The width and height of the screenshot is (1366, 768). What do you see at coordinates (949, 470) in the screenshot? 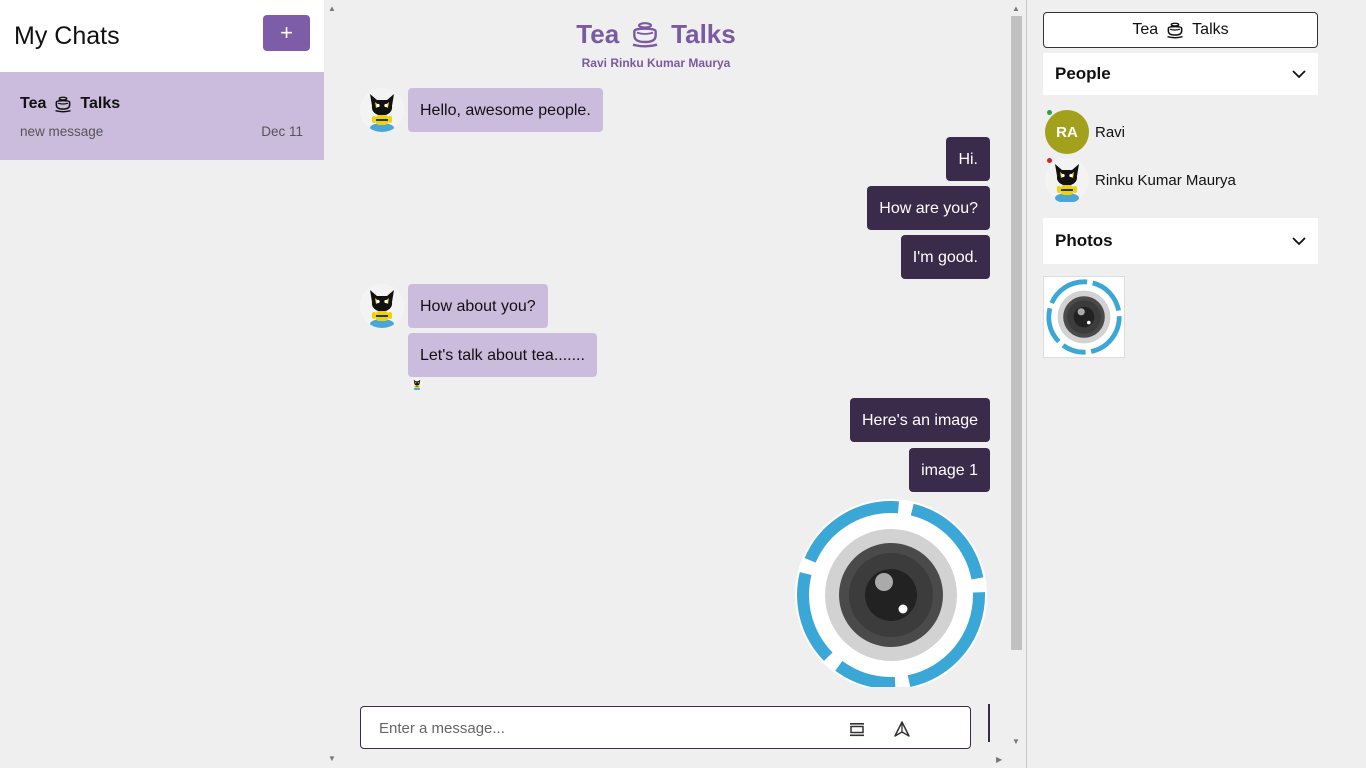
I see `message-bubble-outgoing: image 1` at bounding box center [949, 470].